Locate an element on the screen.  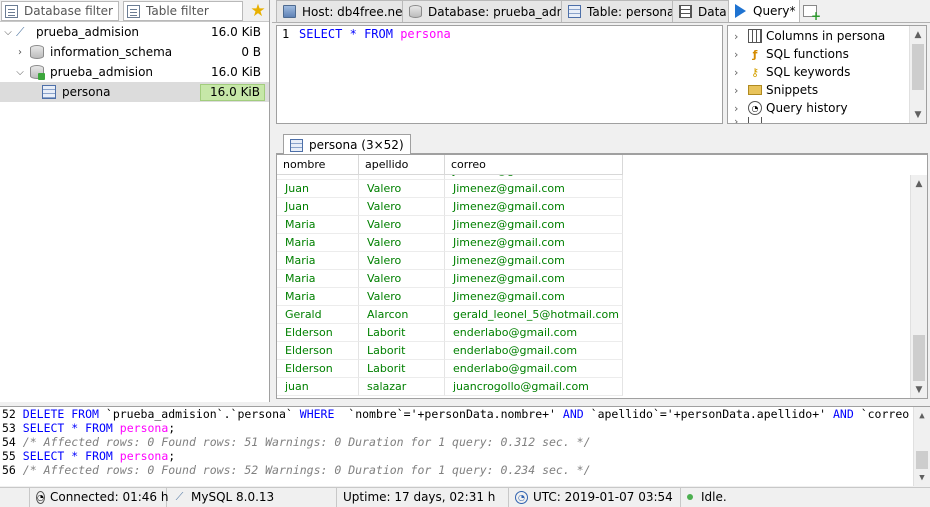
tab-data: Data is located at coordinates (700, 11).